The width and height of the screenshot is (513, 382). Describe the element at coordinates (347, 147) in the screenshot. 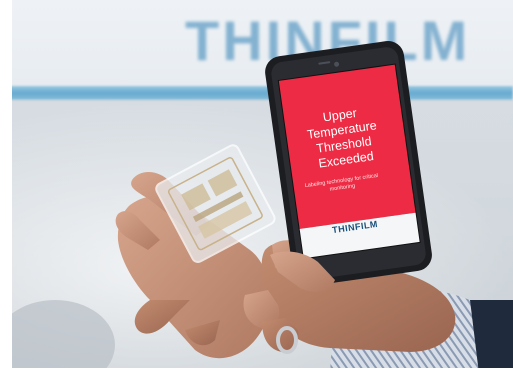

I see `phone-screen` at that location.